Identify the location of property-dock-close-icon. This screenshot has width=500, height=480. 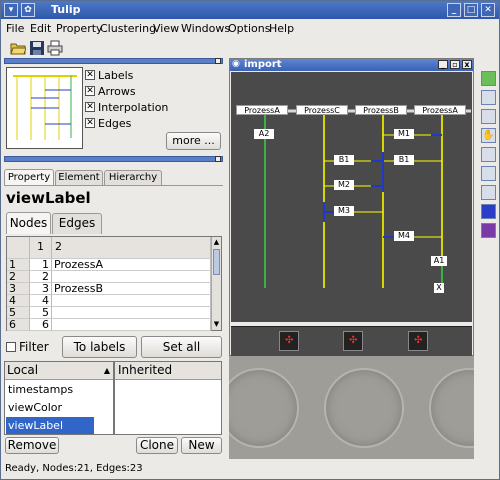
(218, 159).